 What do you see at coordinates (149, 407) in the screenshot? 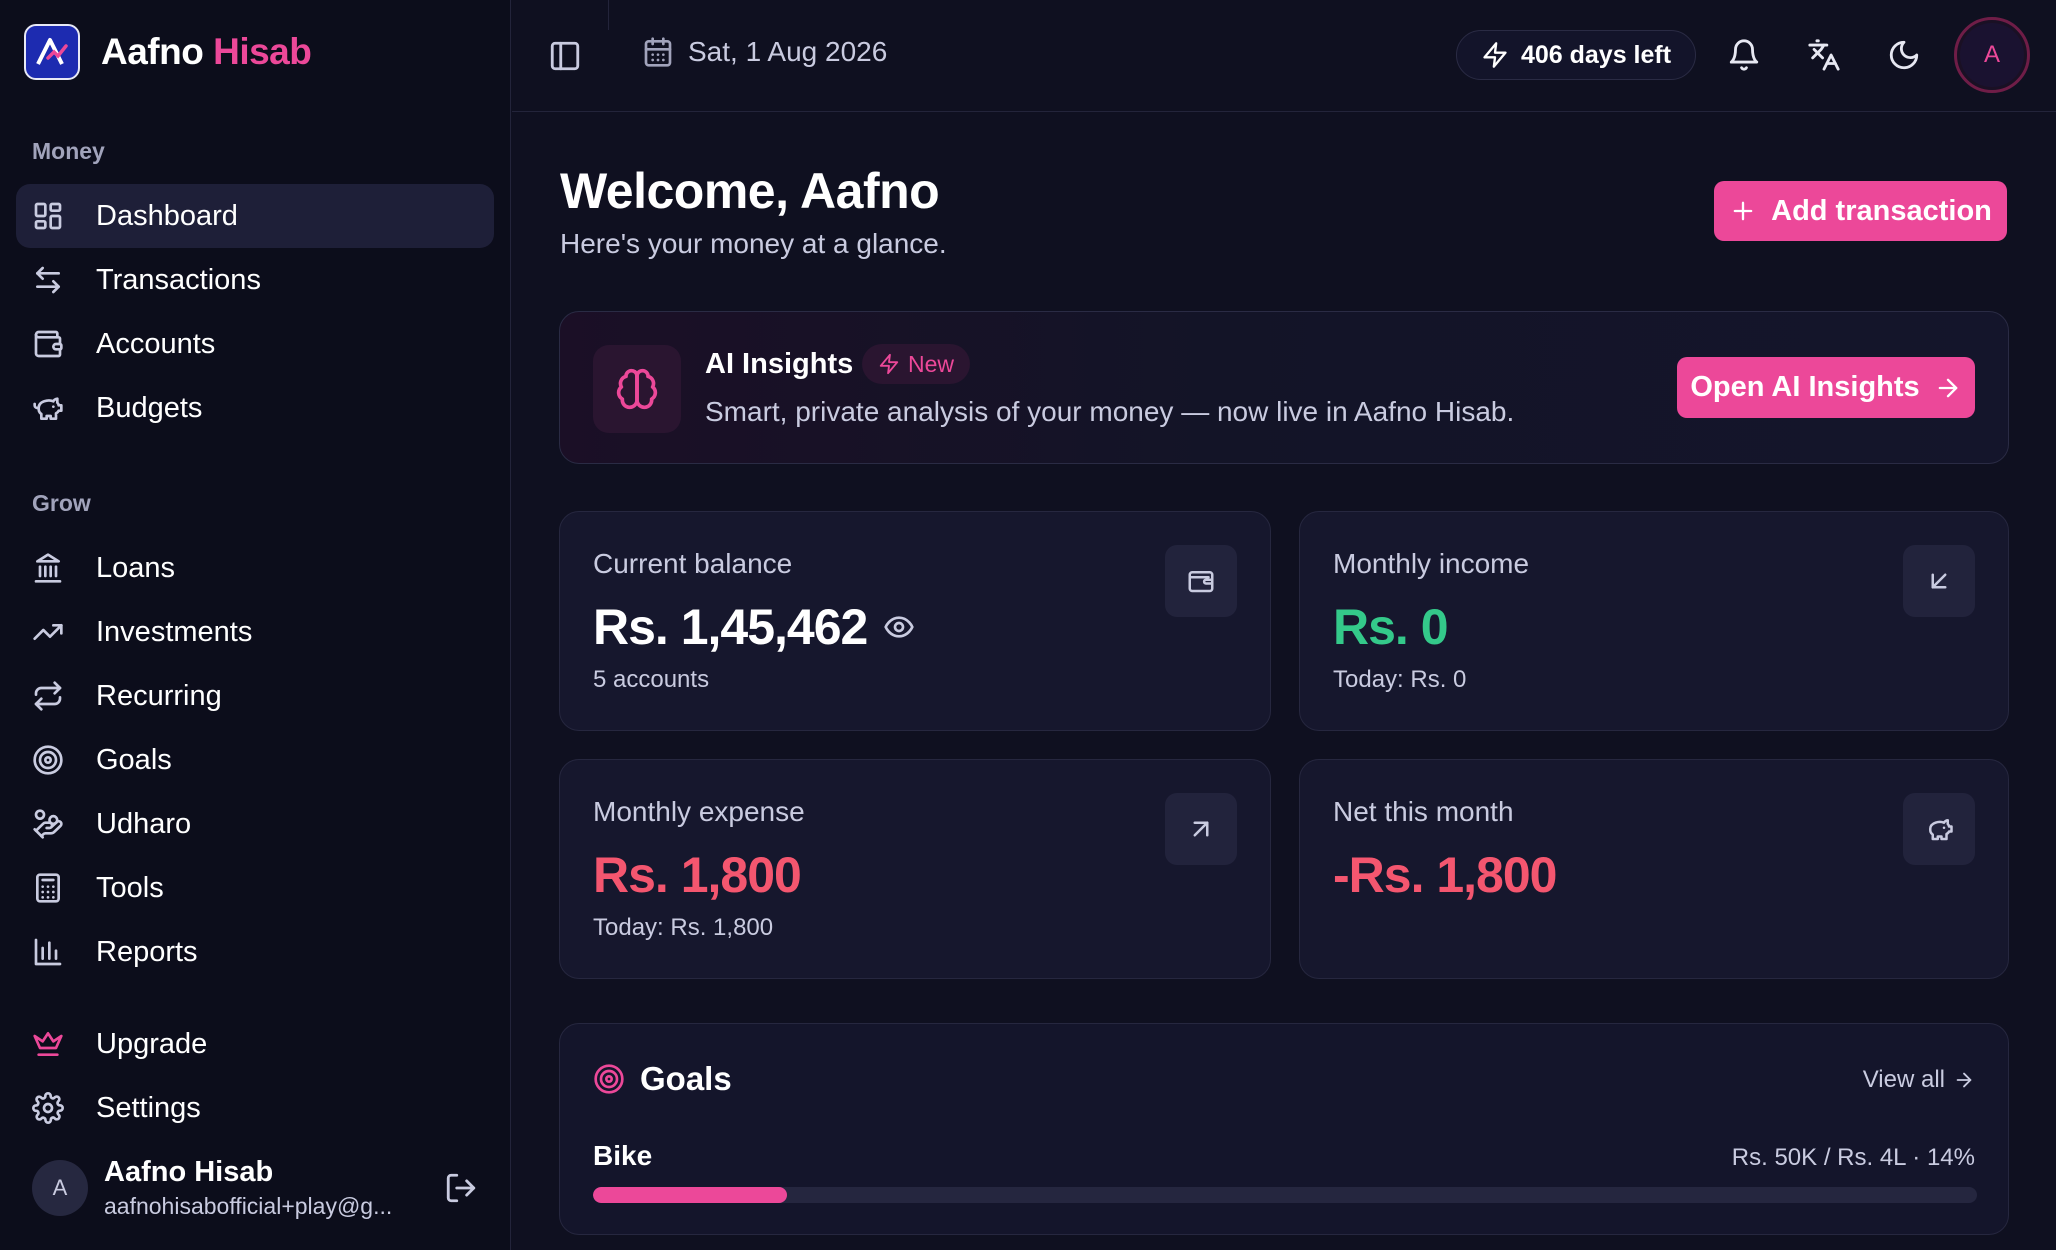
I see `sidebar-item-label: Budgets` at bounding box center [149, 407].